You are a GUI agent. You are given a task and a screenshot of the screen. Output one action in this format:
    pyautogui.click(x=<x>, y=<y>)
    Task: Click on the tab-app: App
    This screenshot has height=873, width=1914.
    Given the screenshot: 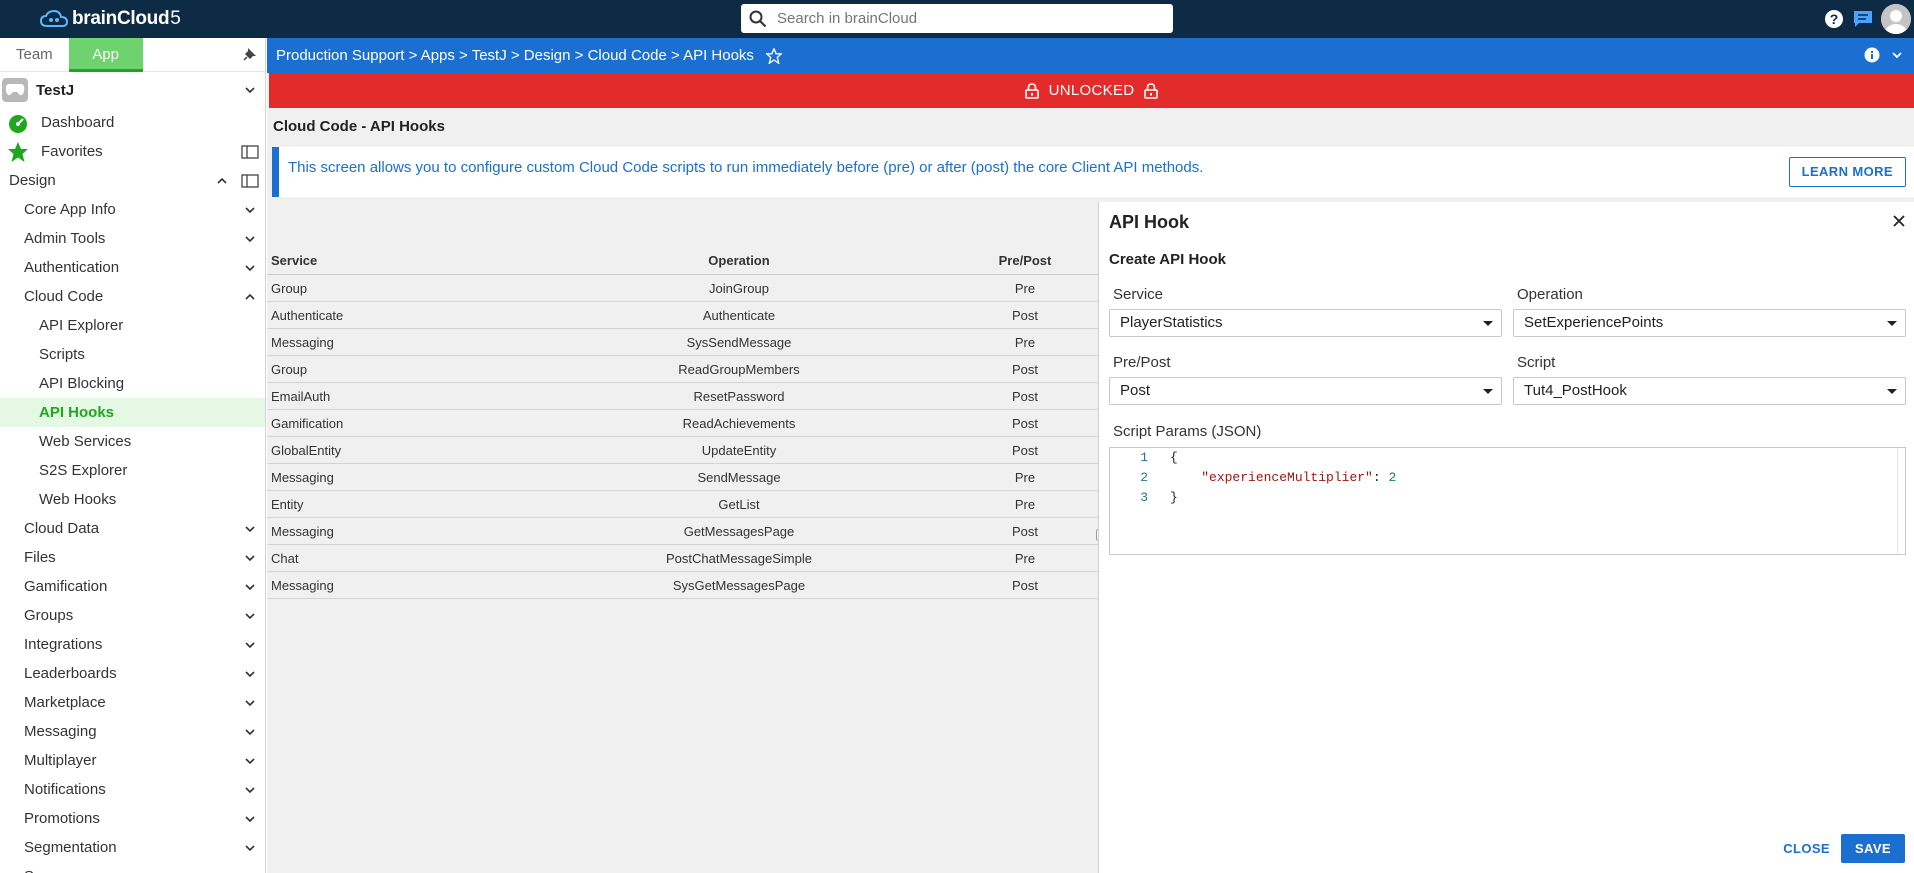 What is the action you would take?
    pyautogui.click(x=105, y=55)
    